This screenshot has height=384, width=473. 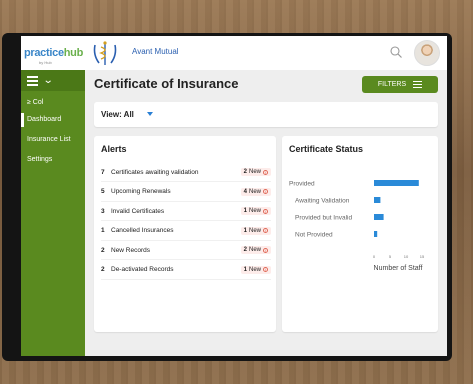 I want to click on chart-tick-label: 0, so click(x=374, y=256).